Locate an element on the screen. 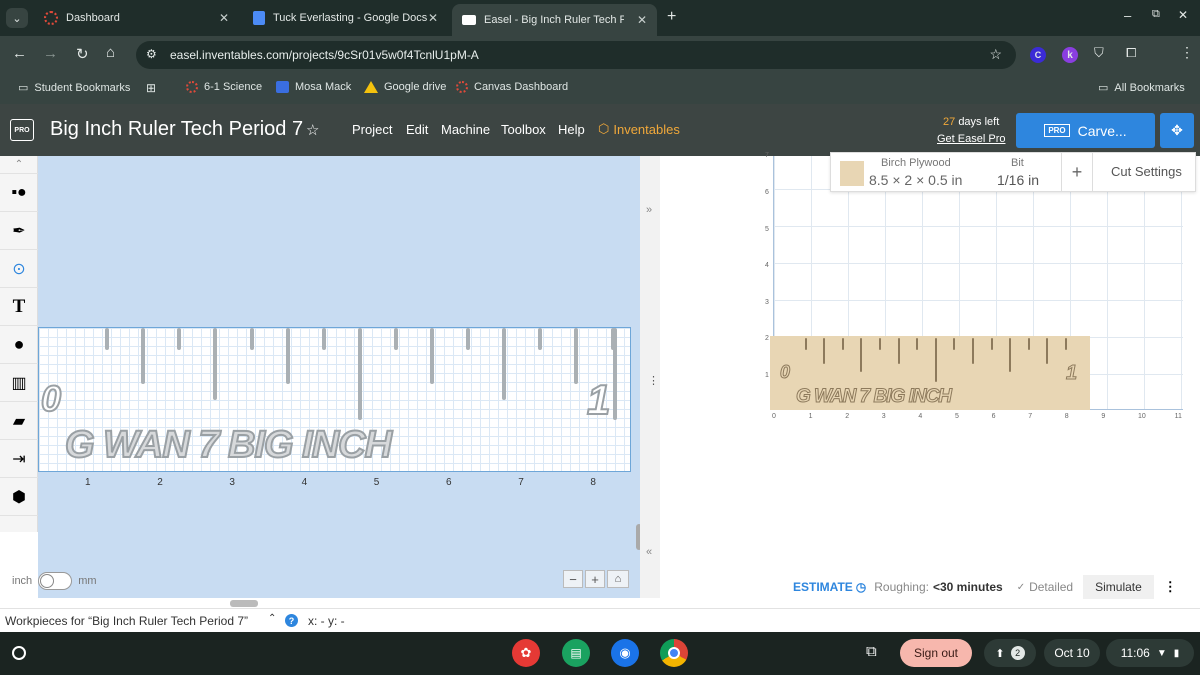 The height and width of the screenshot is (675, 1200). status-area: 11:06 ▼ ▮ is located at coordinates (1150, 653).